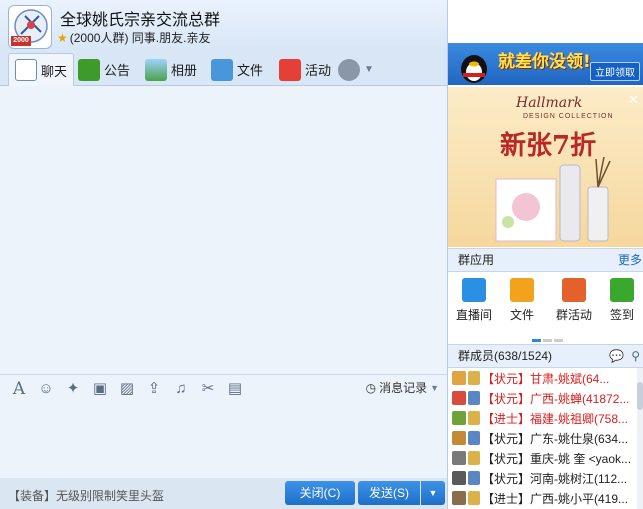 The width and height of the screenshot is (643, 509). I want to click on activity-icon, so click(574, 290).